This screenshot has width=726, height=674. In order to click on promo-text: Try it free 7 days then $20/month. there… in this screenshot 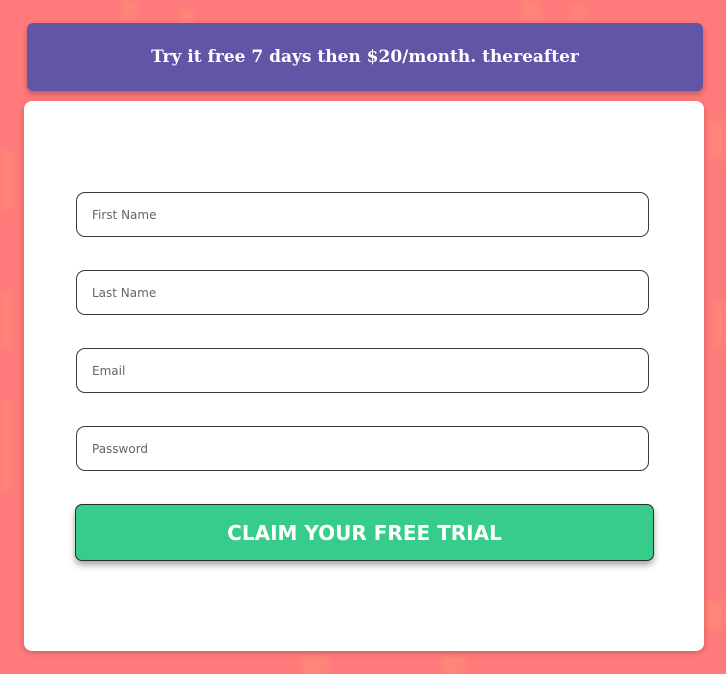, I will do `click(365, 57)`.